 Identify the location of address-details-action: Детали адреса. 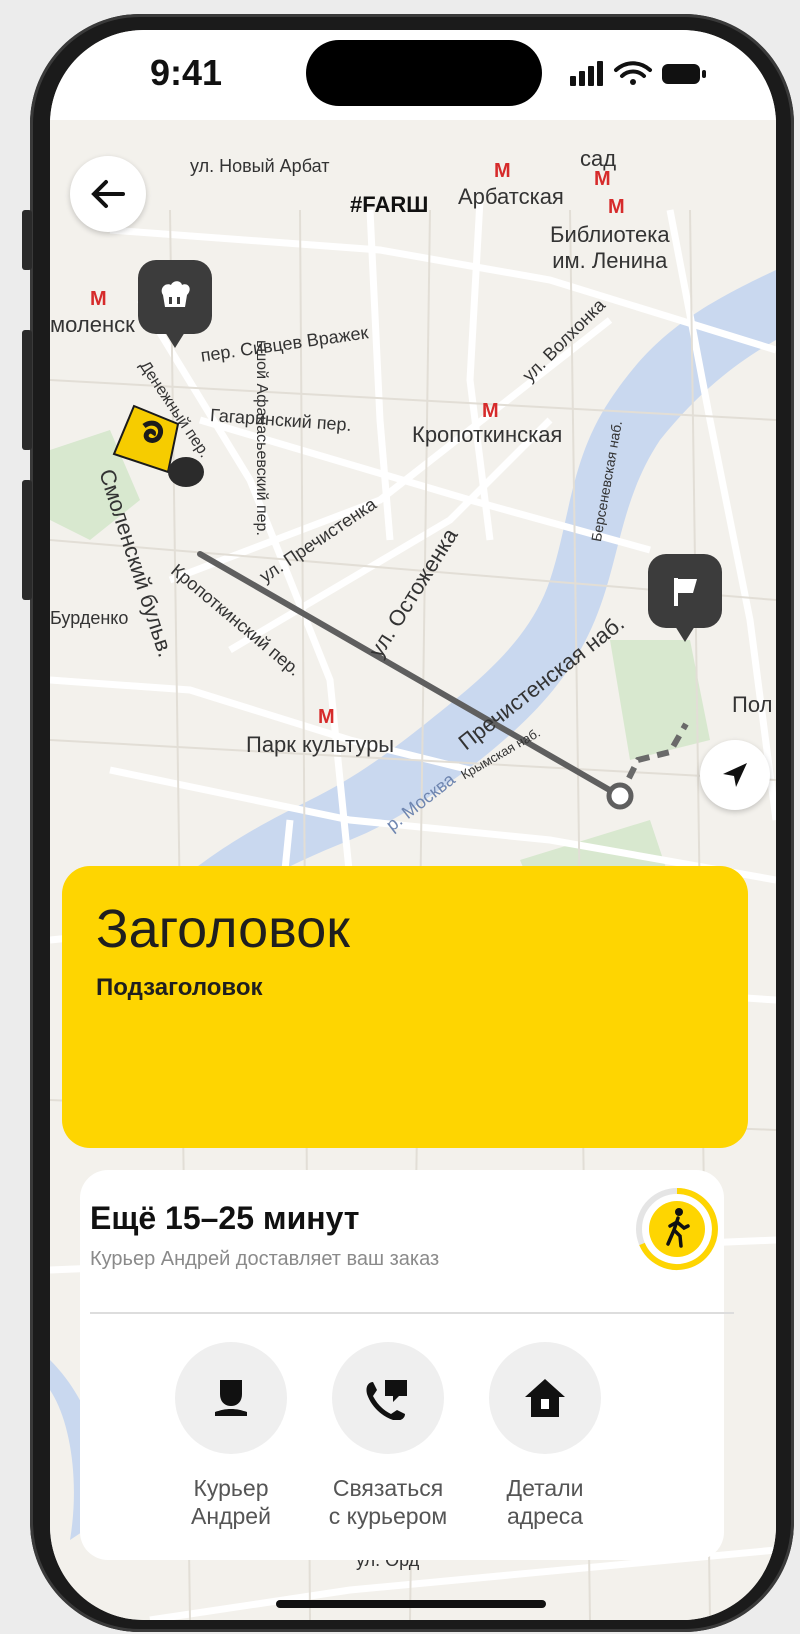
(545, 1436).